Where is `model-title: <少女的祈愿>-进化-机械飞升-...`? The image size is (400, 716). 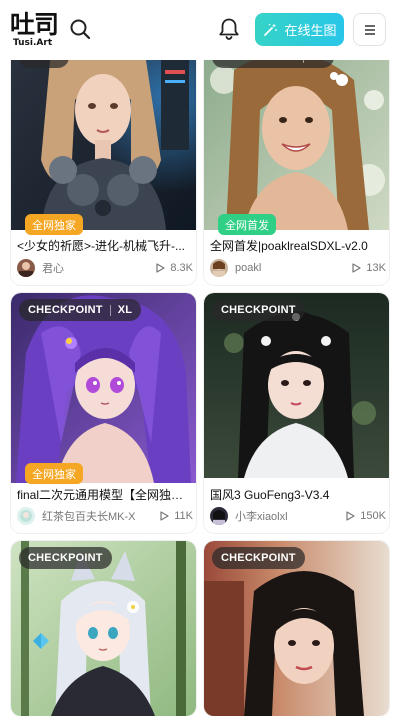
model-title: <少女的祈愿>-进化-机械飞升-... is located at coordinates (104, 245).